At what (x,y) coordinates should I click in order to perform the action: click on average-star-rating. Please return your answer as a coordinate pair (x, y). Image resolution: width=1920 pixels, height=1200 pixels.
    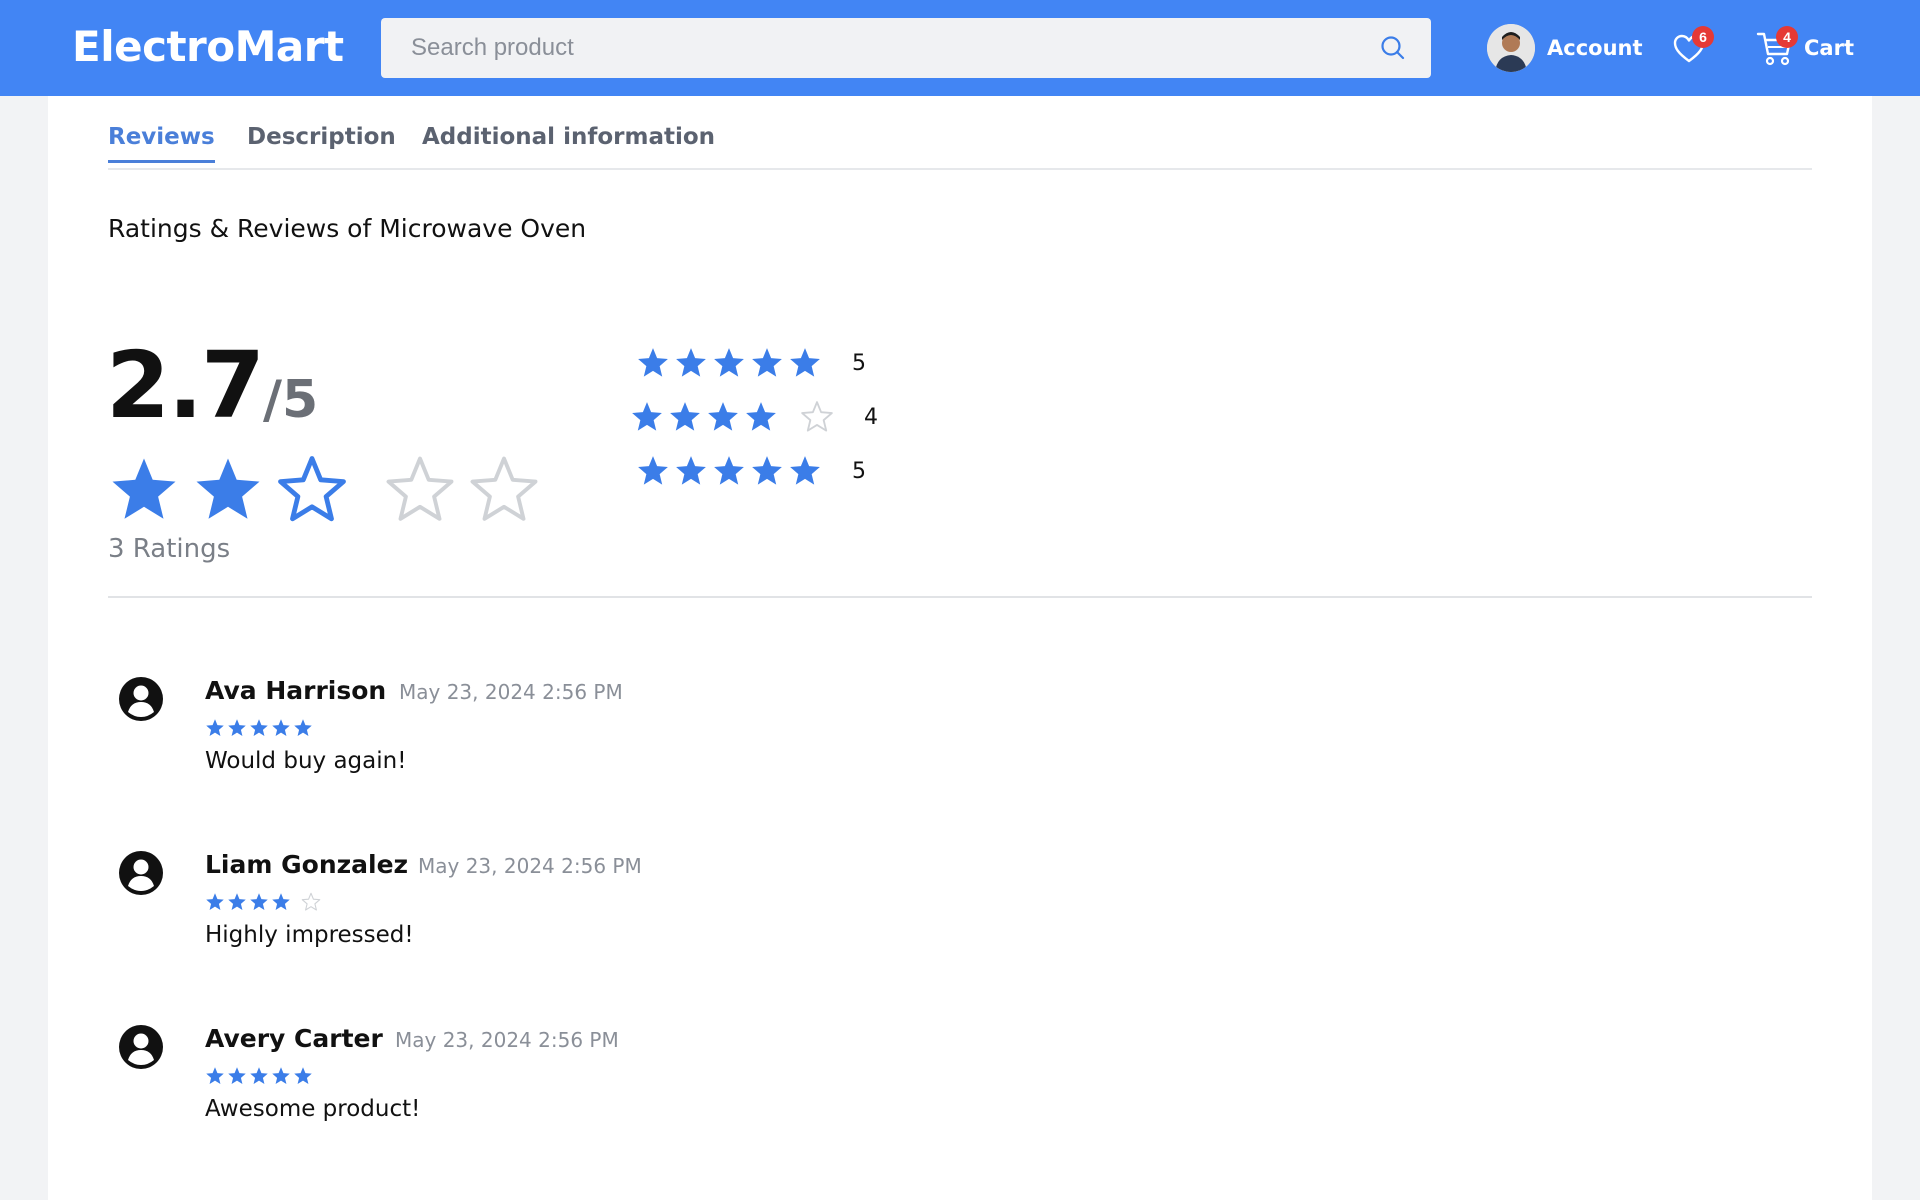
    Looking at the image, I should click on (330, 490).